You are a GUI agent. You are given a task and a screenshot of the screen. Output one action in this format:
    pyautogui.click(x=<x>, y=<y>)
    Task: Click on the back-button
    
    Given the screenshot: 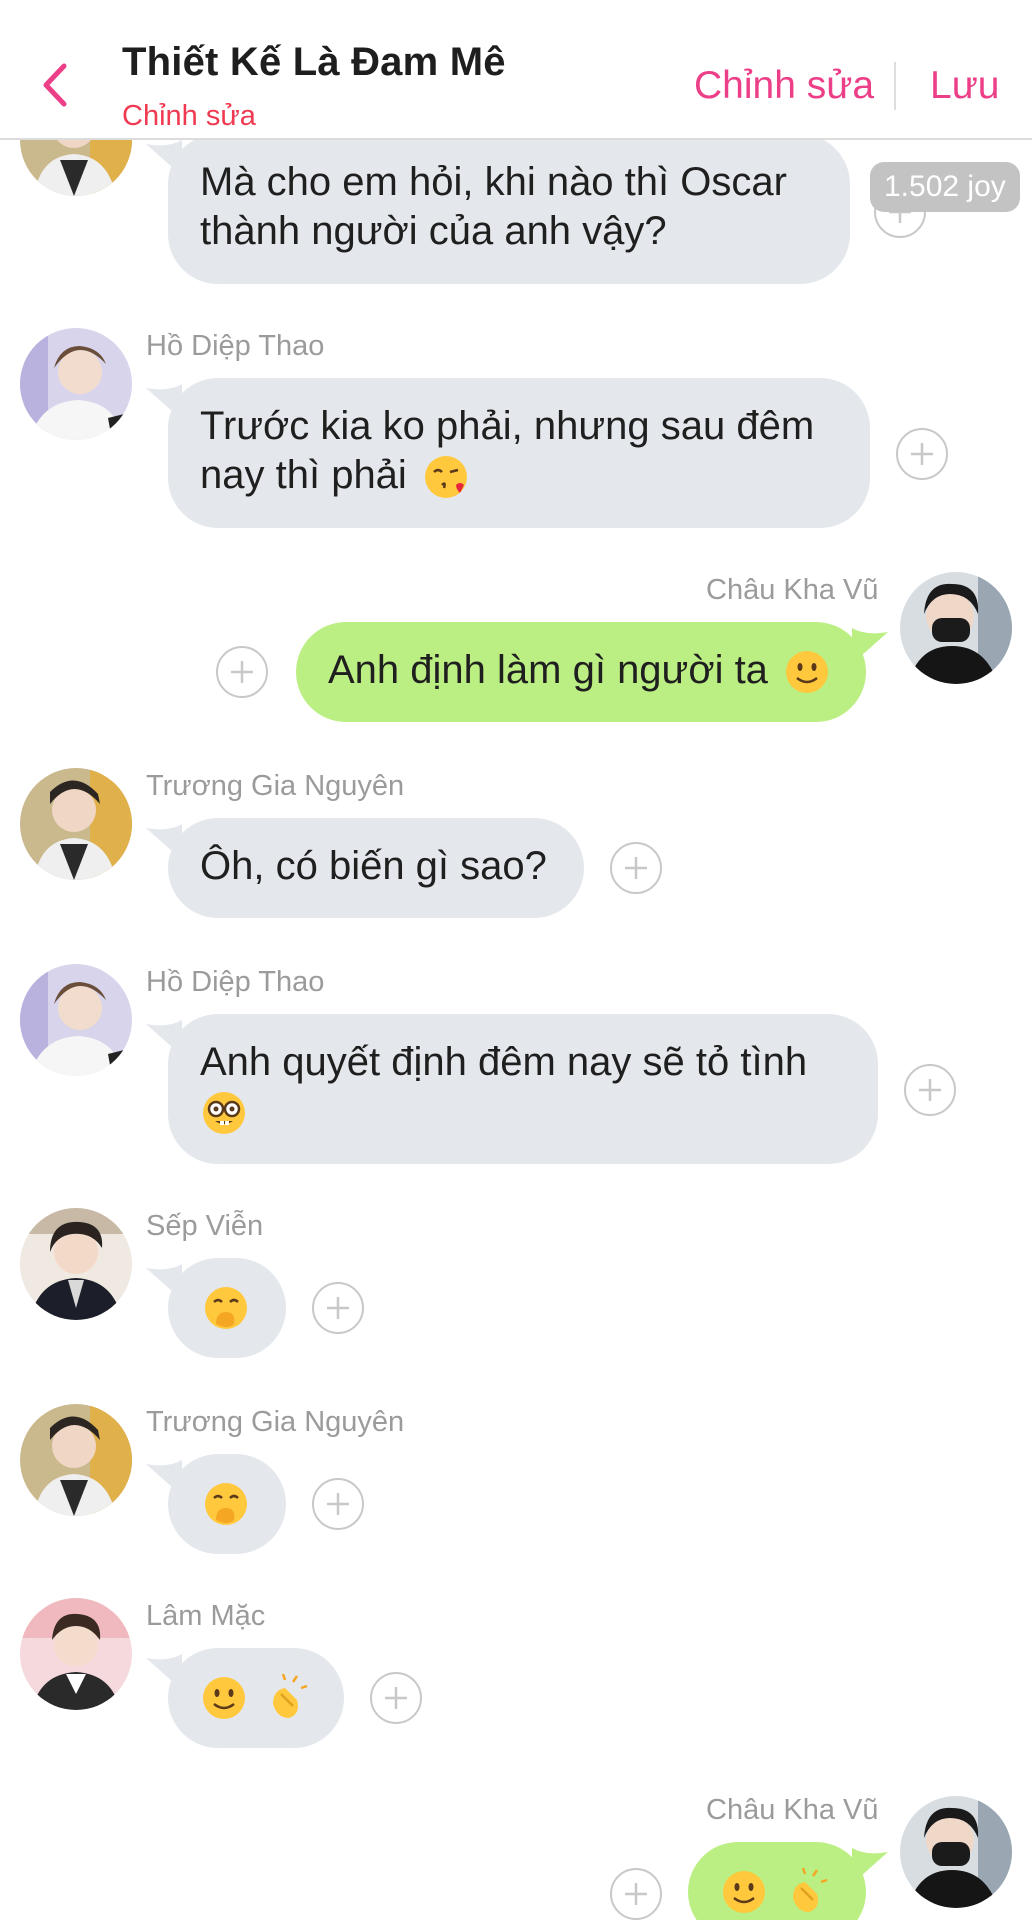 What is the action you would take?
    pyautogui.click(x=55, y=85)
    